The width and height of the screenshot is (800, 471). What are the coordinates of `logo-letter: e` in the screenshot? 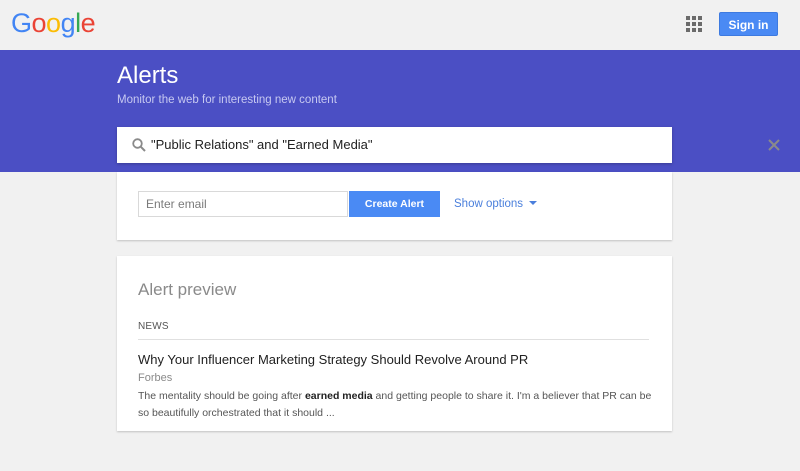 It's located at (88, 23).